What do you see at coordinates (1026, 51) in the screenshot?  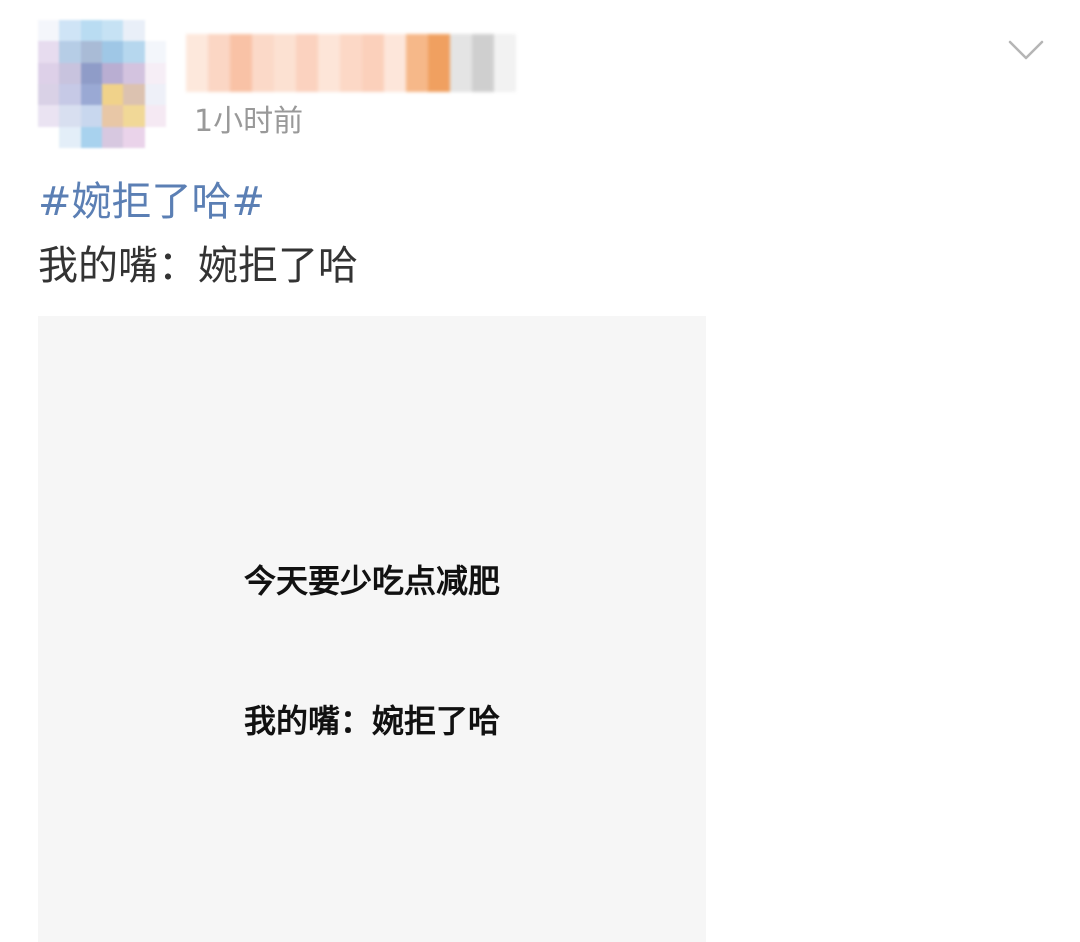 I see `chevron-down-icon` at bounding box center [1026, 51].